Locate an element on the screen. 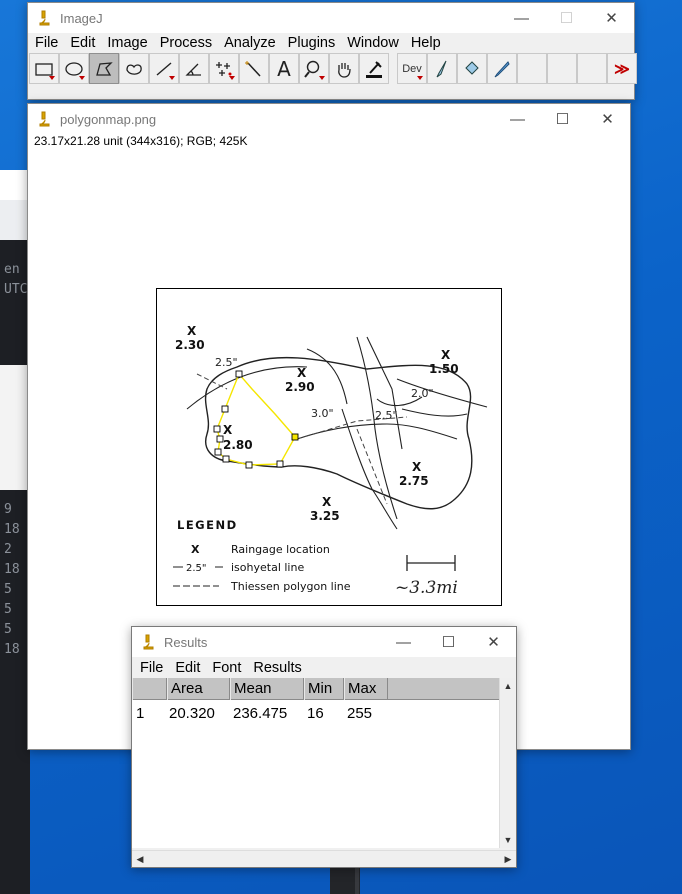 The image size is (682, 894). column-header-index is located at coordinates (149, 689).